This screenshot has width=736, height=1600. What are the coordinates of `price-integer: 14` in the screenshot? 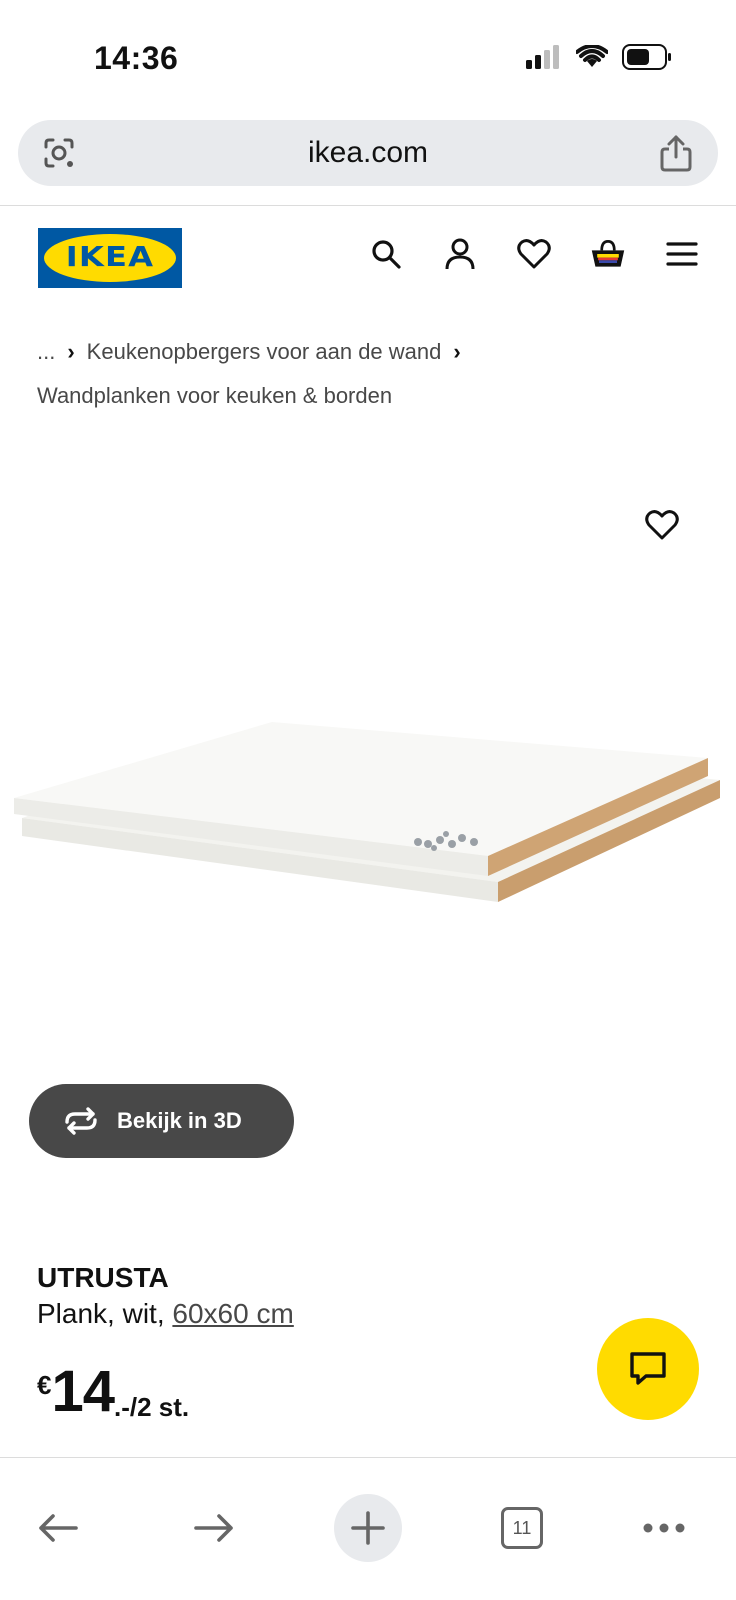 It's located at (83, 1391).